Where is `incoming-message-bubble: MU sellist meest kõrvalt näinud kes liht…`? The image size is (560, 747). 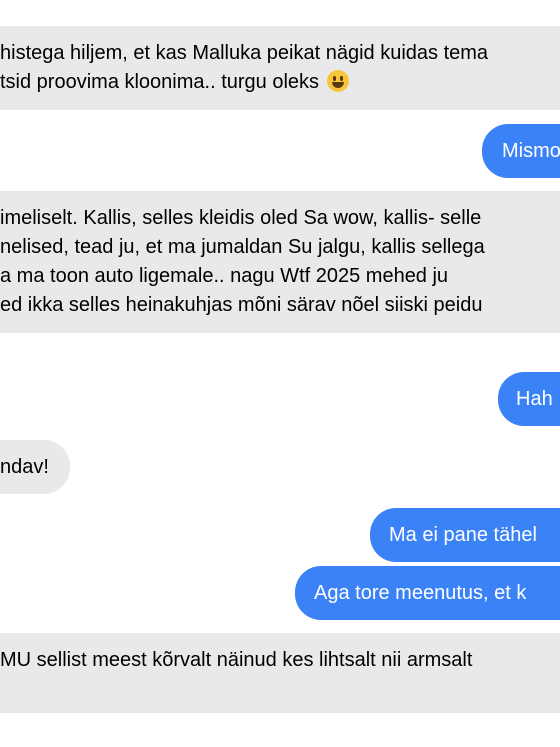
incoming-message-bubble: MU sellist meest kõrvalt näinud kes liht… is located at coordinates (280, 673).